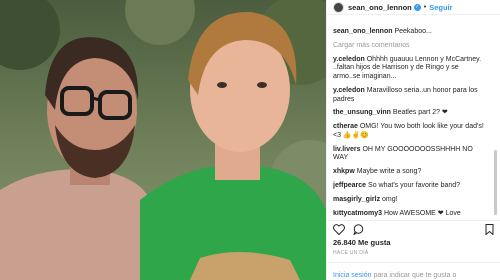 Image resolution: width=500 pixels, height=280 pixels. Describe the element at coordinates (389, 172) in the screenshot. I see `comment-text: Maybe write a song?` at that location.